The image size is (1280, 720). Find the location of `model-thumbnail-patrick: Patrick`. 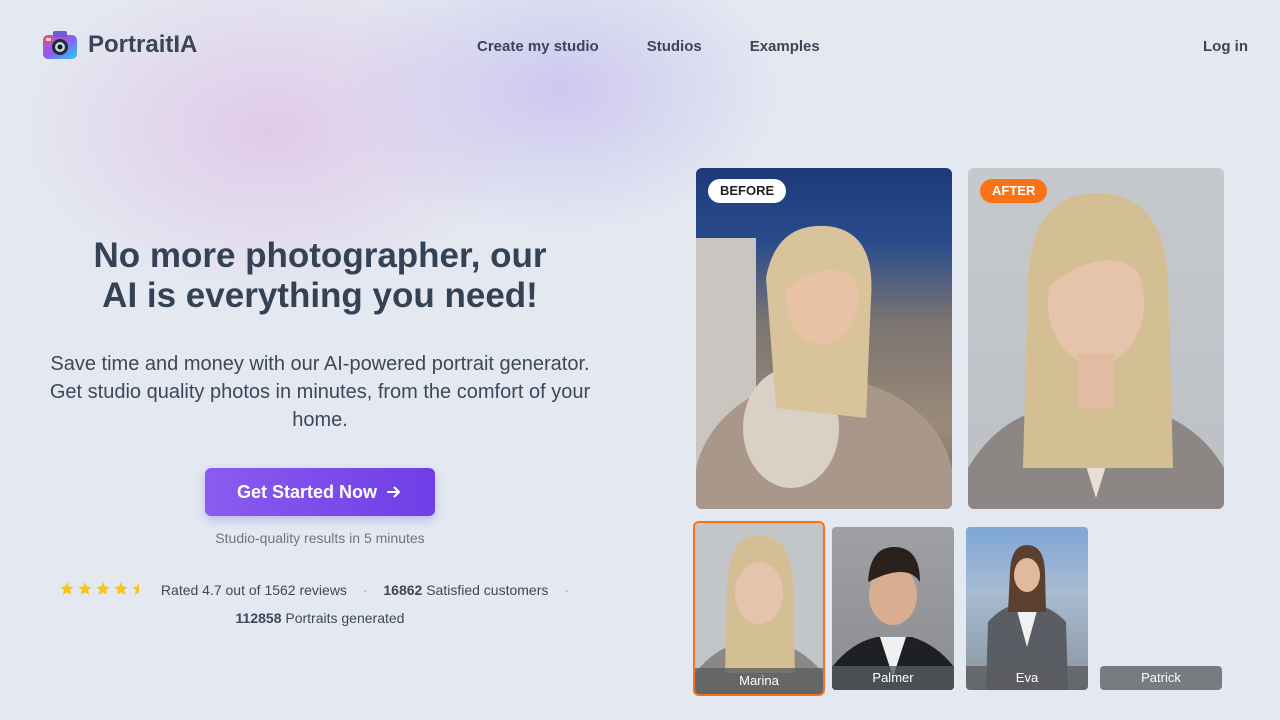

model-thumbnail-patrick: Patrick is located at coordinates (1161, 678).